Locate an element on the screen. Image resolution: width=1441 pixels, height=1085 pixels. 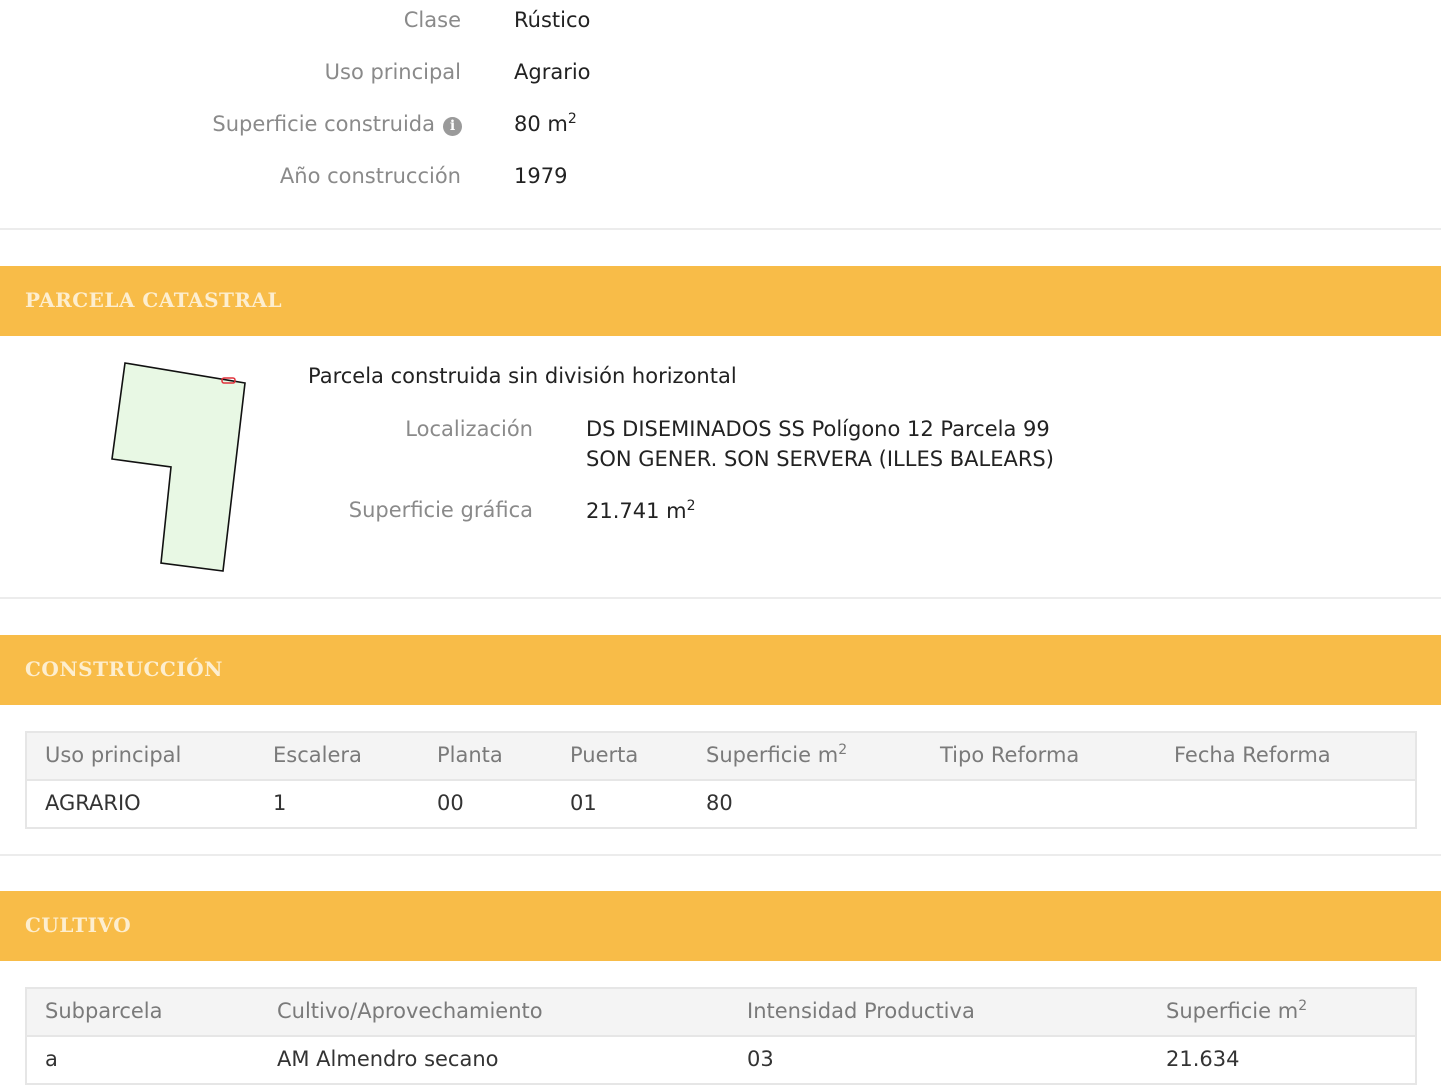
superficie-construida-number: 80 m is located at coordinates (541, 124).